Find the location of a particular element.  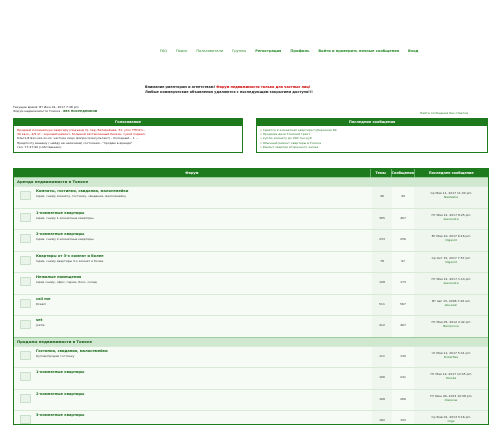

nav-link: Пользователи is located at coordinates (209, 54).